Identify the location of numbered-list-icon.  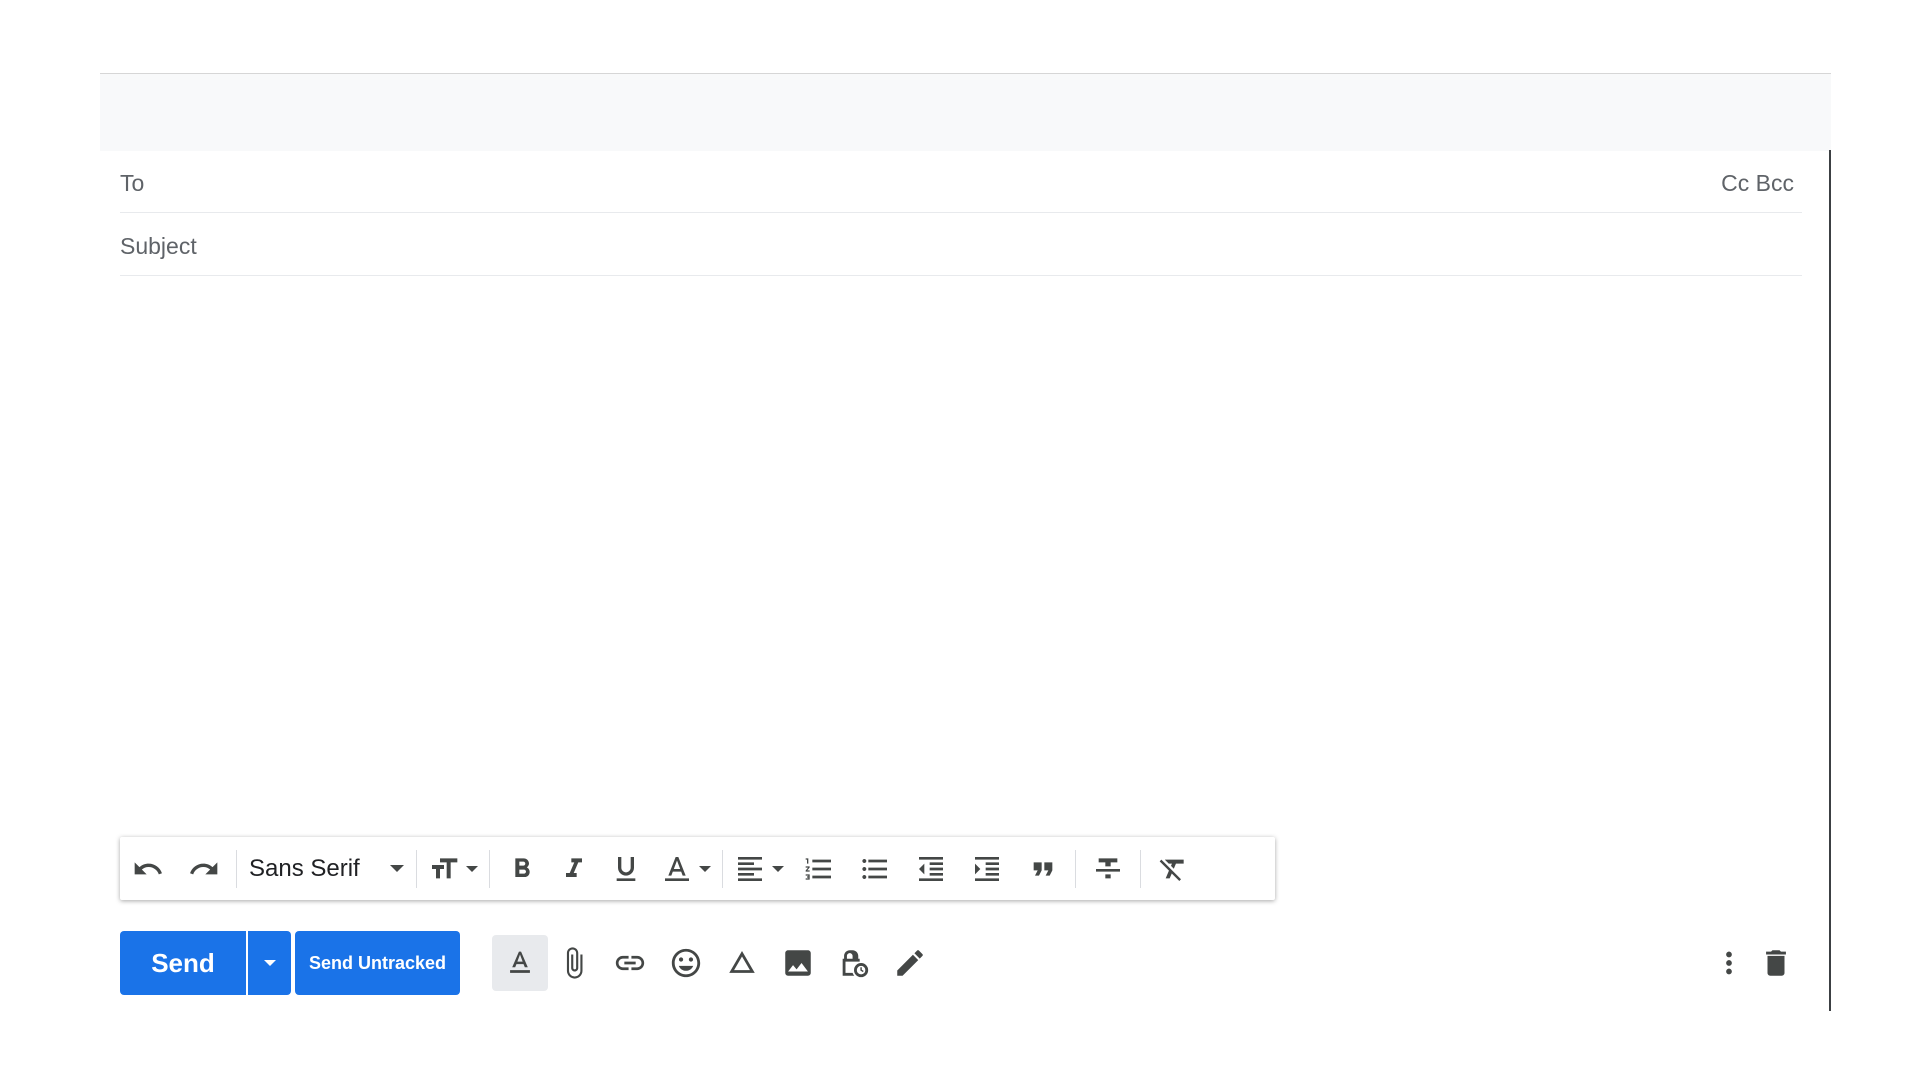
(818, 868).